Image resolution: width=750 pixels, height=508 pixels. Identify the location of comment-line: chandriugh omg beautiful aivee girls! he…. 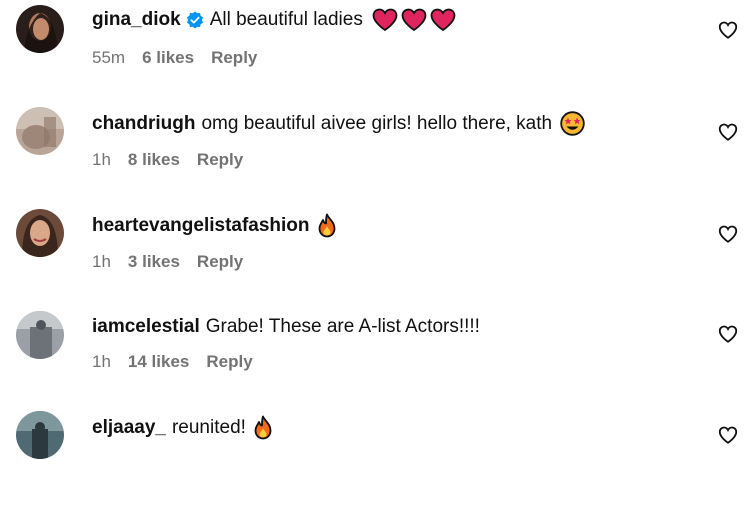
(338, 123).